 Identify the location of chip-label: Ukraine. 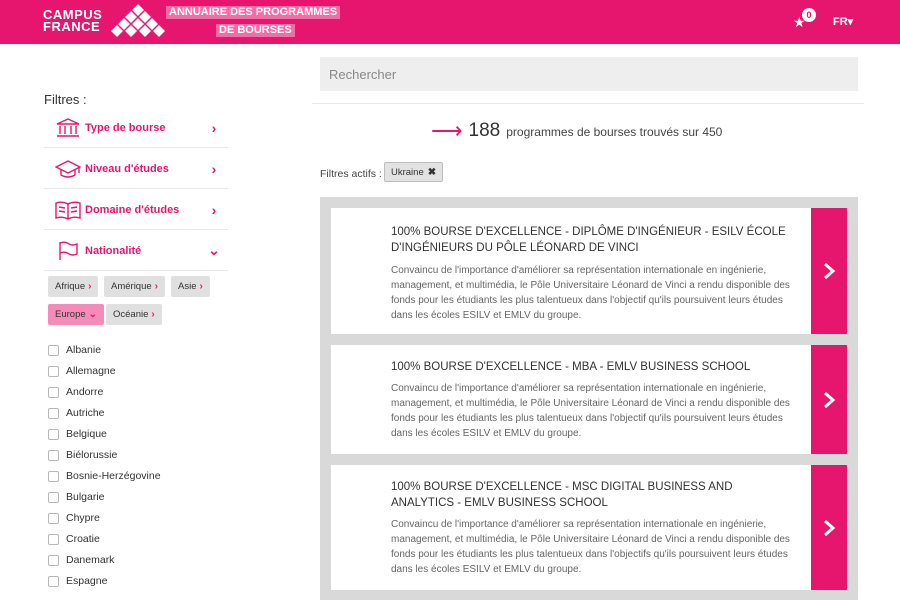
(407, 172).